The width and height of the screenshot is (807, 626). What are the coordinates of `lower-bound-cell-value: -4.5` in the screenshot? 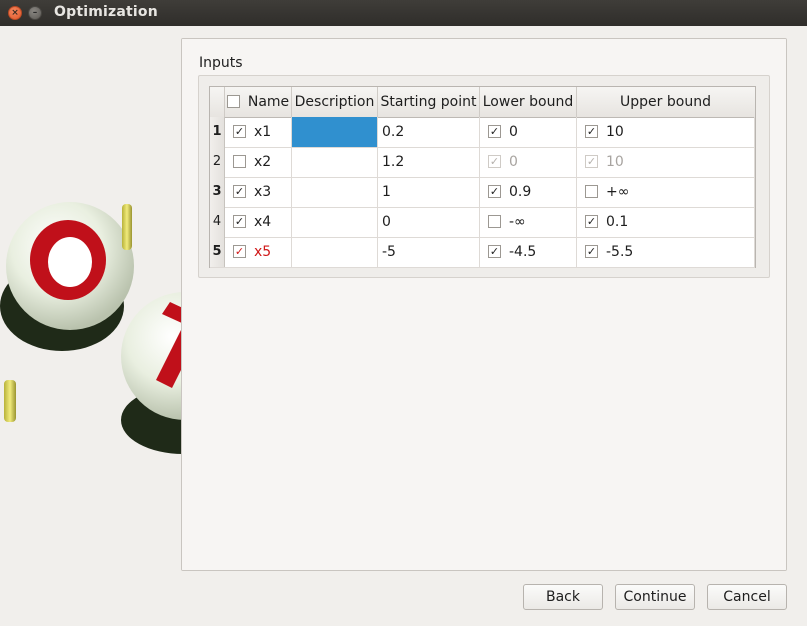 It's located at (523, 252).